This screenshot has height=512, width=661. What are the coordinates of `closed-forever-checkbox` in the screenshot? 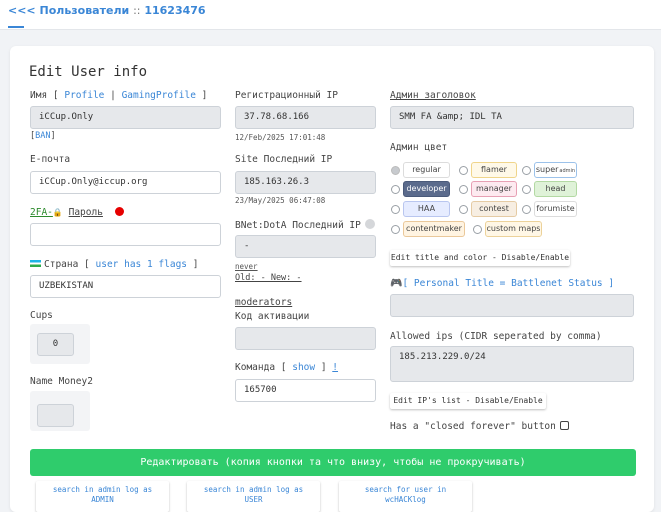 It's located at (564, 425).